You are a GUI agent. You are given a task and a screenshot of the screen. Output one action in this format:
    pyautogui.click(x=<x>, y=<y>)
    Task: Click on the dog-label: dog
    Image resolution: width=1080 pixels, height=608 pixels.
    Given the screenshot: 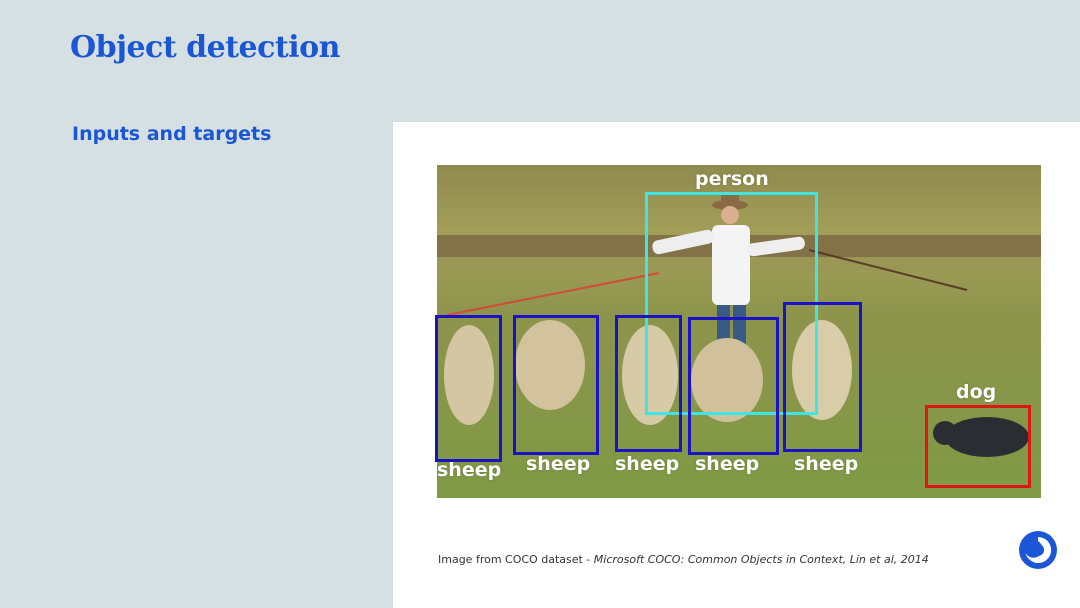 What is the action you would take?
    pyautogui.click(x=976, y=392)
    